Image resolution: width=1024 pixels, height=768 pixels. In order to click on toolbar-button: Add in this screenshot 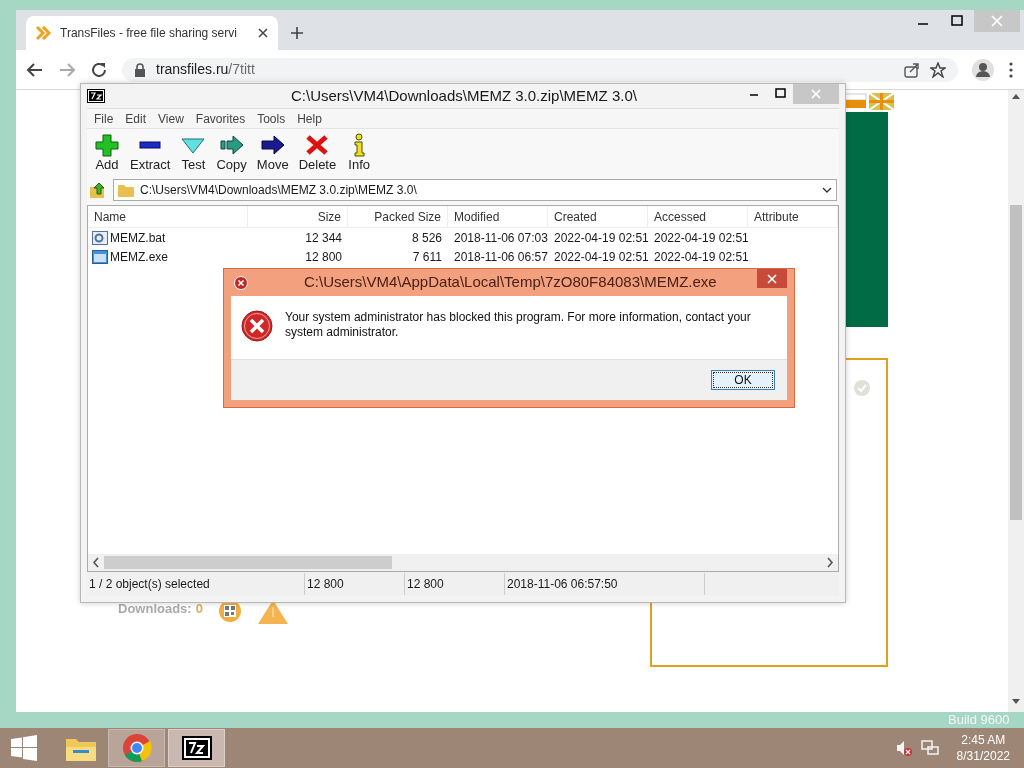, I will do `click(107, 153)`.